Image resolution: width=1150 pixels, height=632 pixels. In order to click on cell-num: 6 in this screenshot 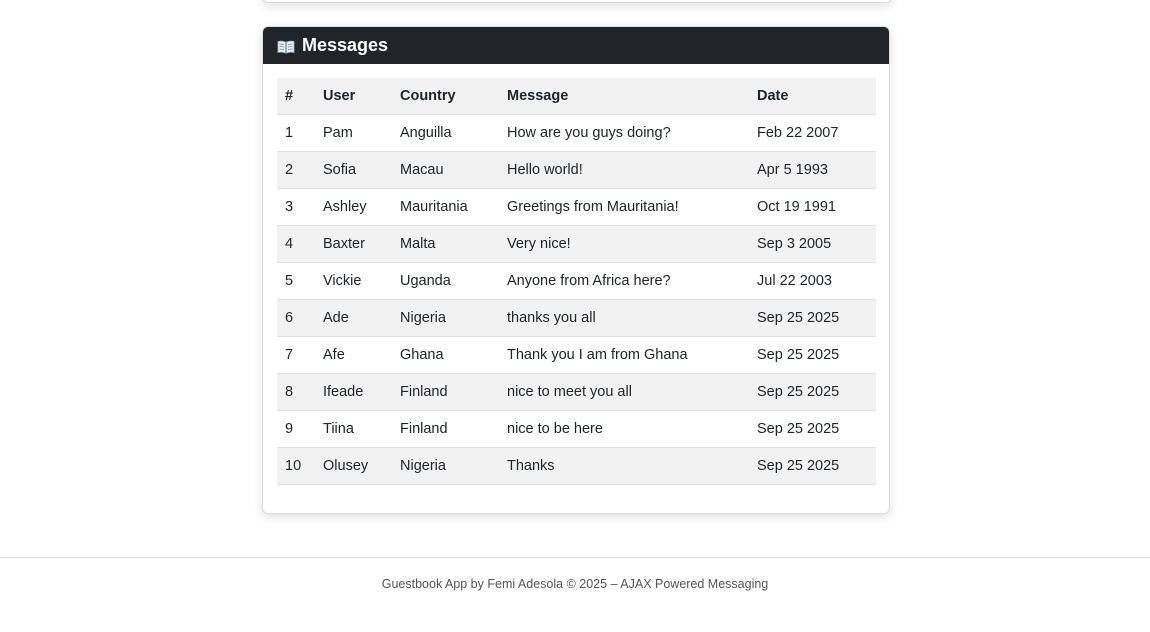, I will do `click(296, 318)`.